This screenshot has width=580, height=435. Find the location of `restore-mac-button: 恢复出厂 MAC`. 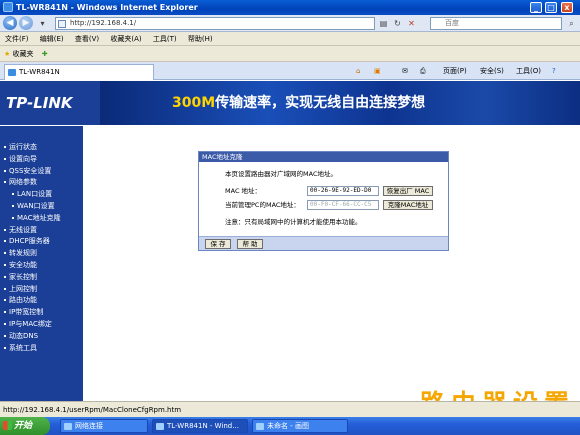

restore-mac-button: 恢复出厂 MAC is located at coordinates (408, 191).